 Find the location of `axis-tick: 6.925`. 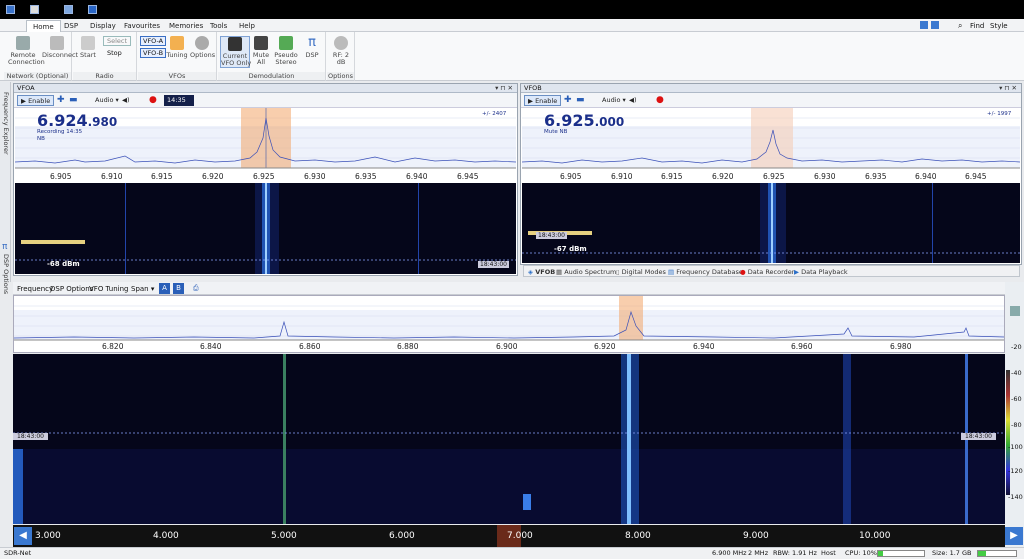

axis-tick: 6.925 is located at coordinates (264, 176).